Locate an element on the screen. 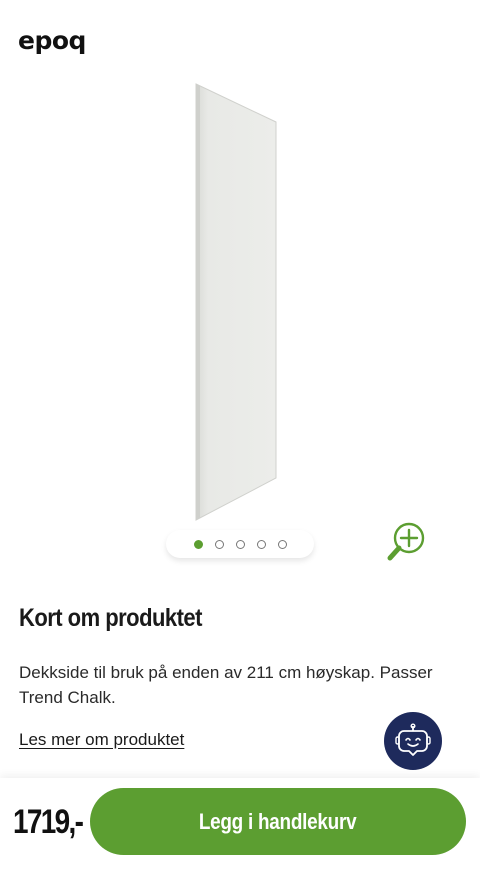 This screenshot has height=877, width=480. image-pagination is located at coordinates (240, 544).